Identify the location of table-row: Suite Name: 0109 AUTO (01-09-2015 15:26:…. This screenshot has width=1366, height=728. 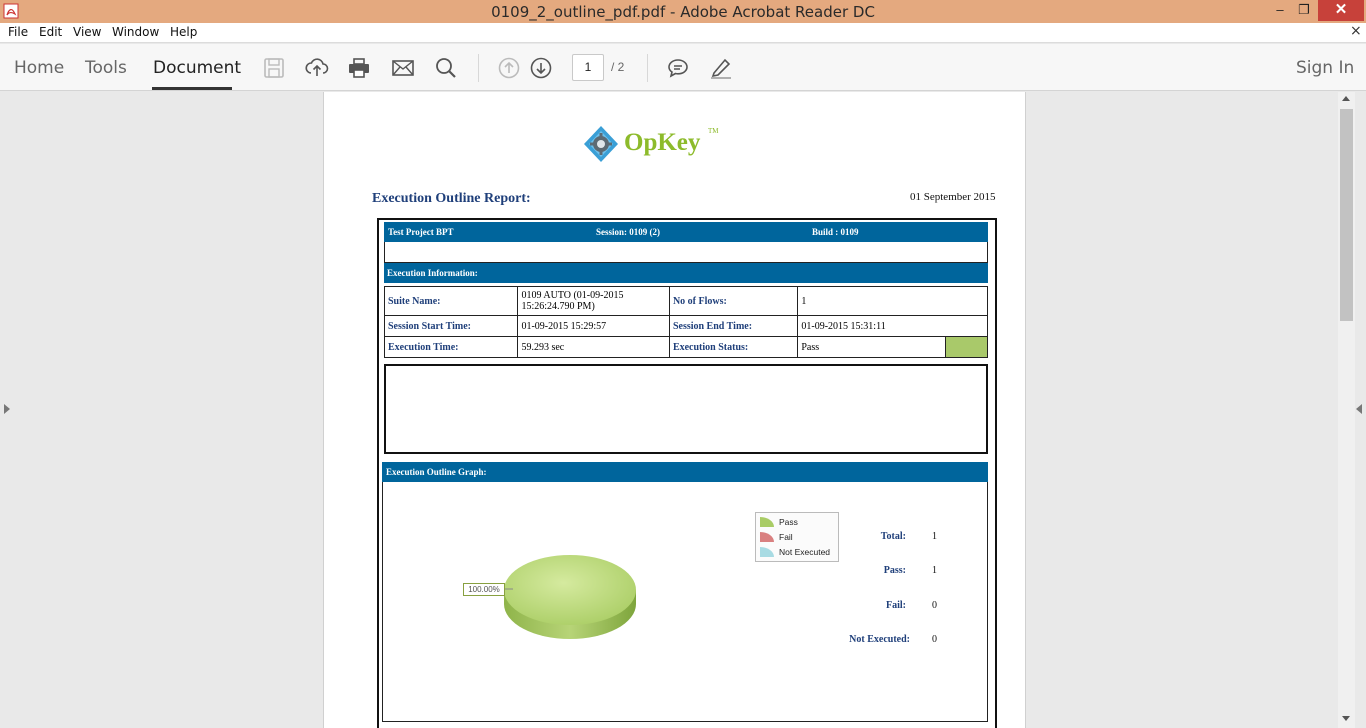
(685, 301).